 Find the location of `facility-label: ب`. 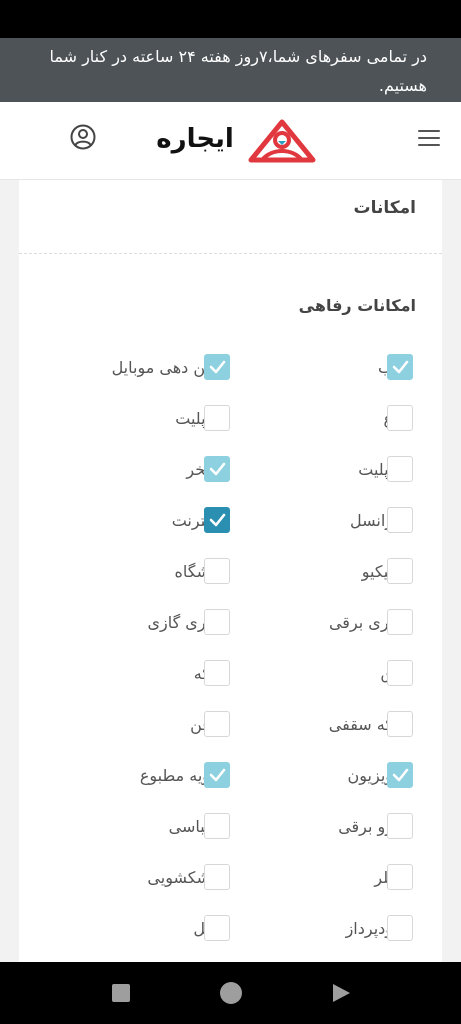

facility-label: ب is located at coordinates (385, 367).